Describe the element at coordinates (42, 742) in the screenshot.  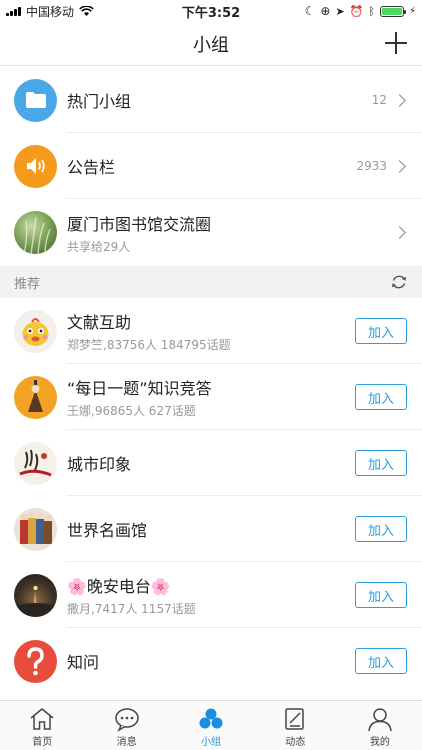
I see `tab-label: 首页` at that location.